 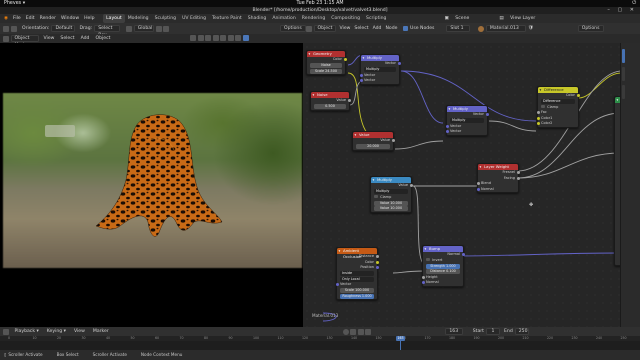 I want to click on proportional-edit-icon, so click(x=166, y=28).